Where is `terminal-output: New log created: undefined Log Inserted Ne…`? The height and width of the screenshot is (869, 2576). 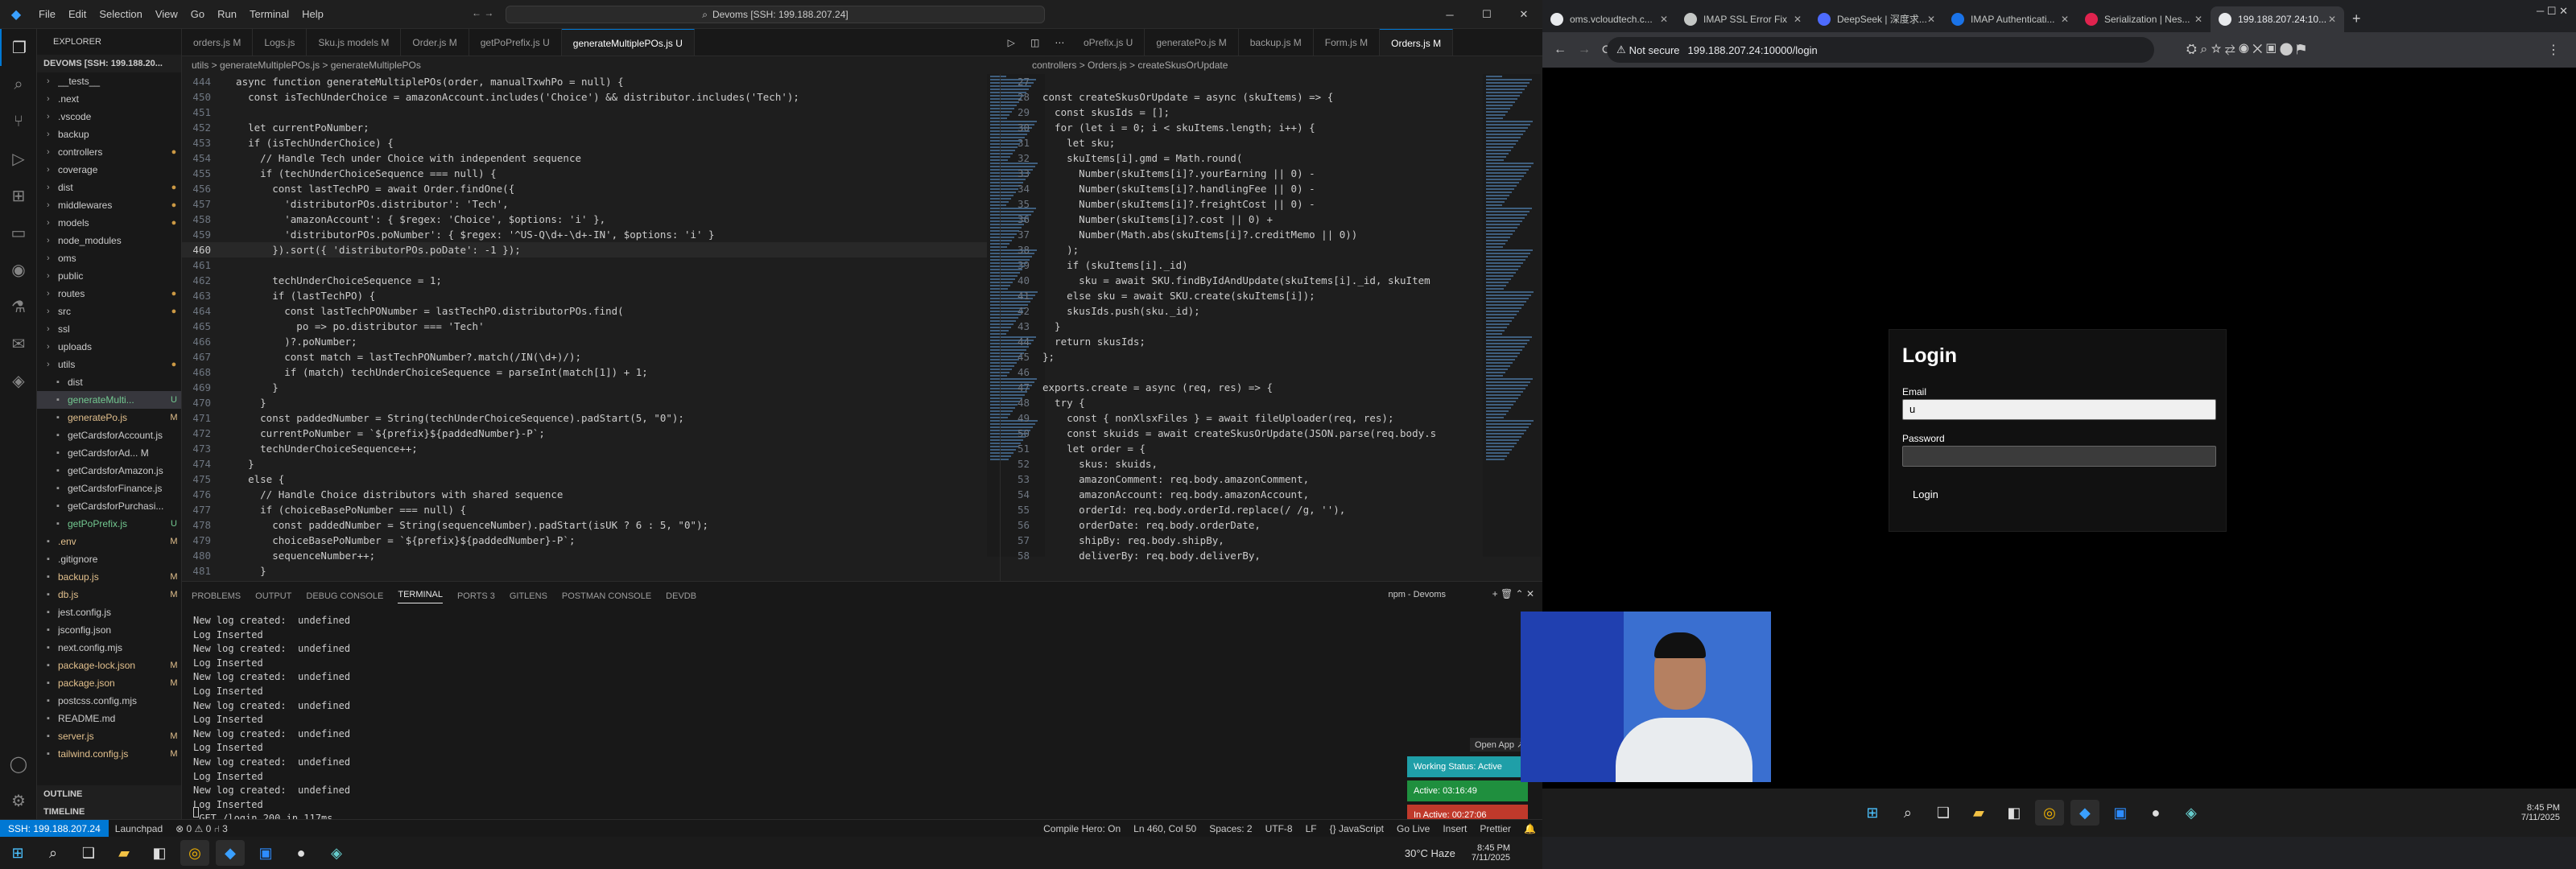 terminal-output: New log created: undefined Log Inserted Ne… is located at coordinates (271, 720).